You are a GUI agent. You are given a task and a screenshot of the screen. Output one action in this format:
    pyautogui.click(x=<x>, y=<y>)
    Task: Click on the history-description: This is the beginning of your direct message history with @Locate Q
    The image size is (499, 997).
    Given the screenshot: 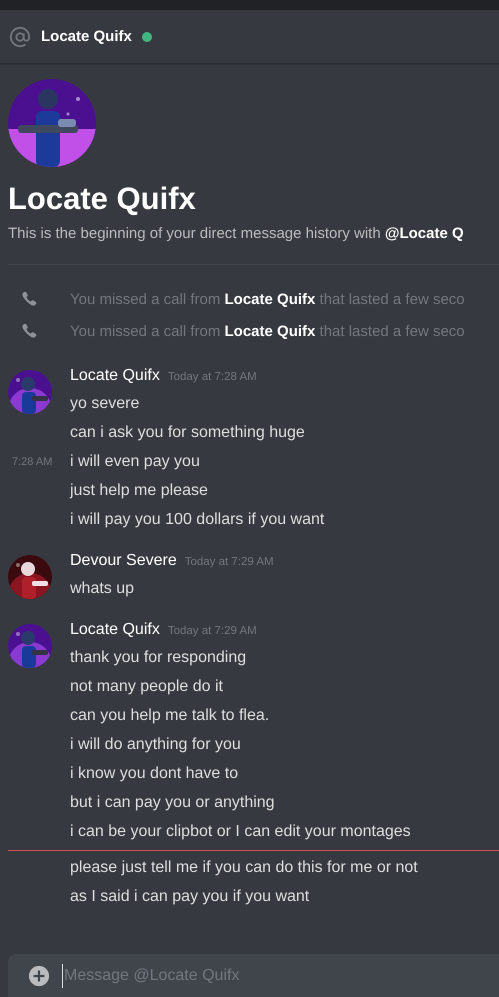 What is the action you would take?
    pyautogui.click(x=236, y=233)
    